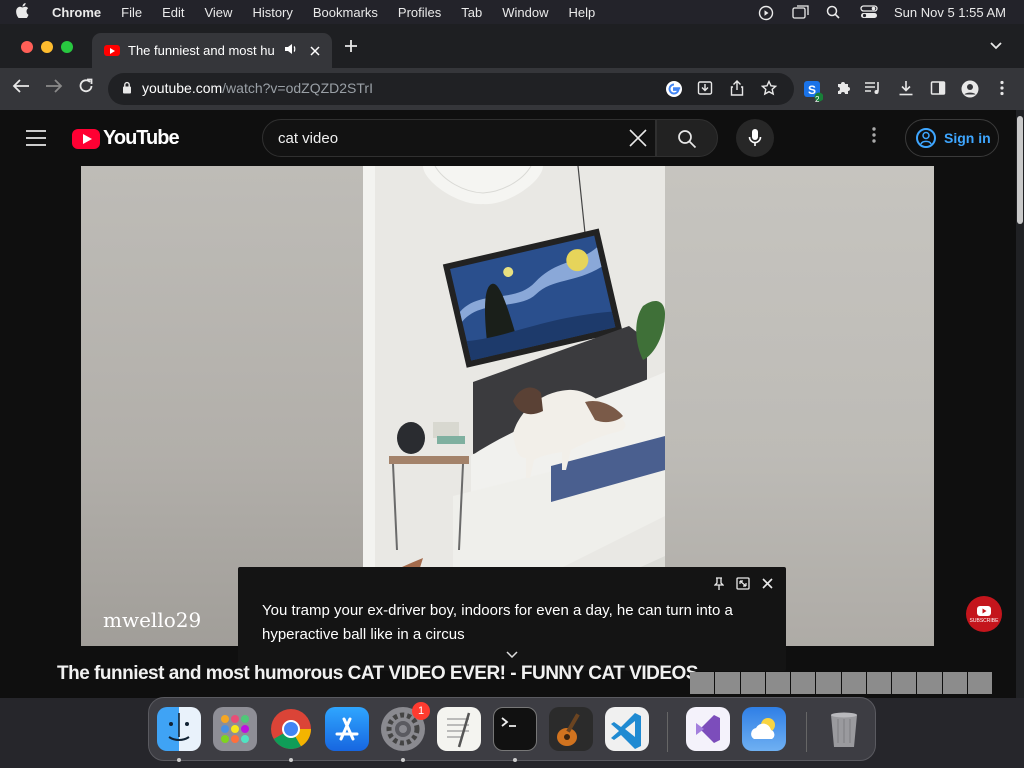 This screenshot has width=1024, height=768. Describe the element at coordinates (27, 12) in the screenshot. I see `apple-menu-icon` at that location.